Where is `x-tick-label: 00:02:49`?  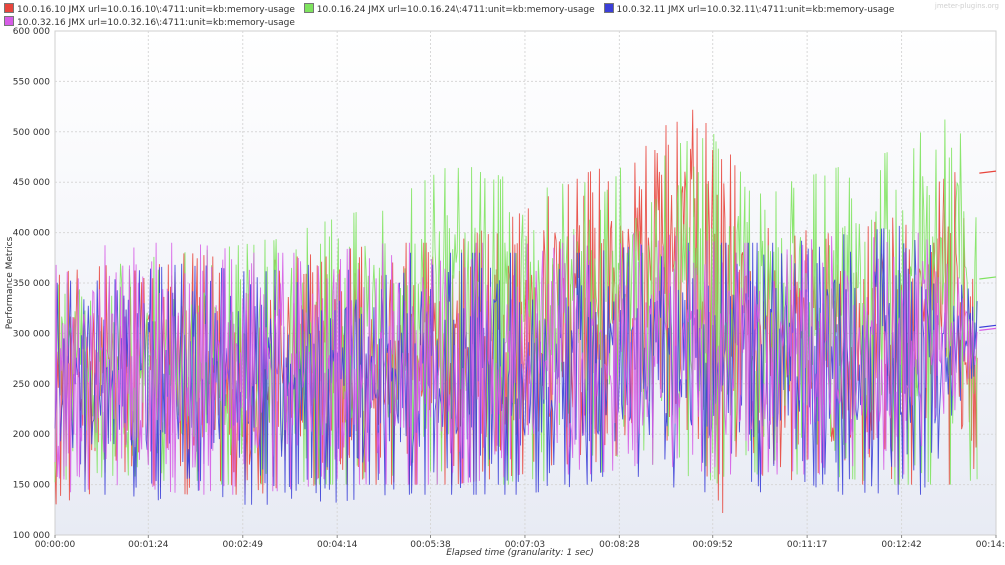 x-tick-label: 00:02:49 is located at coordinates (243, 545).